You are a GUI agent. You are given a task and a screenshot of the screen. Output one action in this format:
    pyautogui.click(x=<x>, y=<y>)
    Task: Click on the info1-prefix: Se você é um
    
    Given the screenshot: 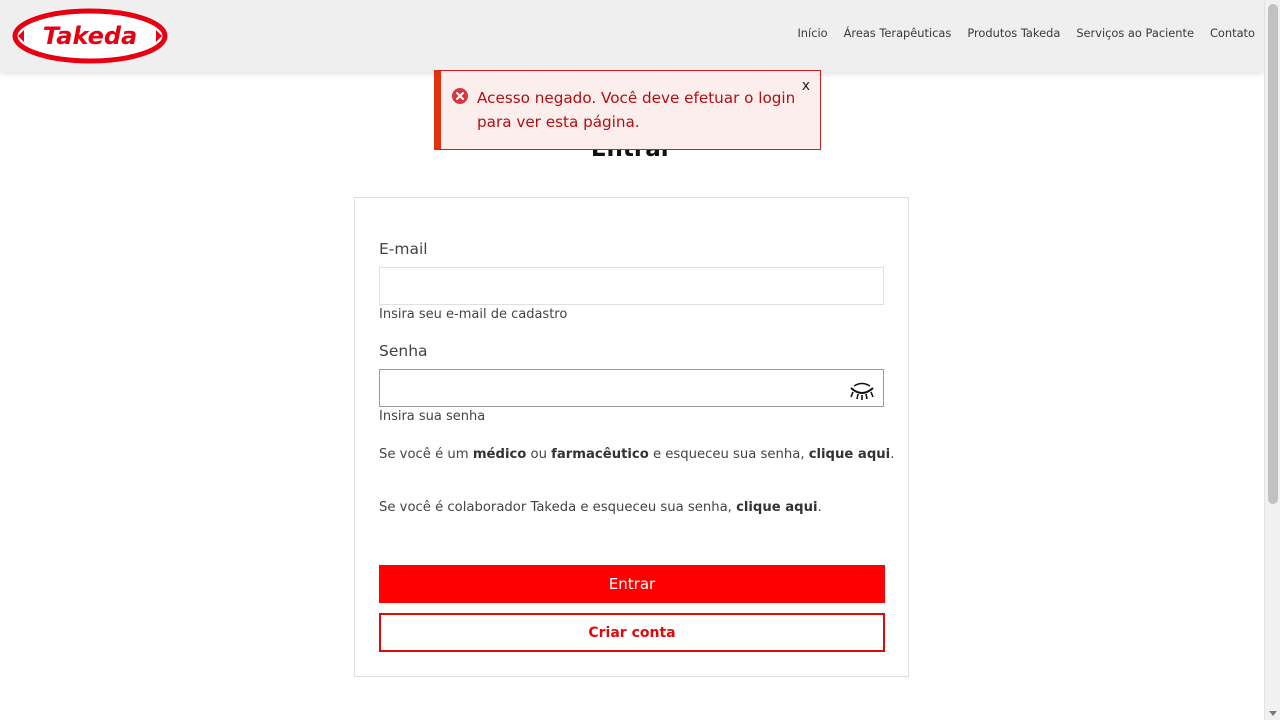 What is the action you would take?
    pyautogui.click(x=426, y=454)
    